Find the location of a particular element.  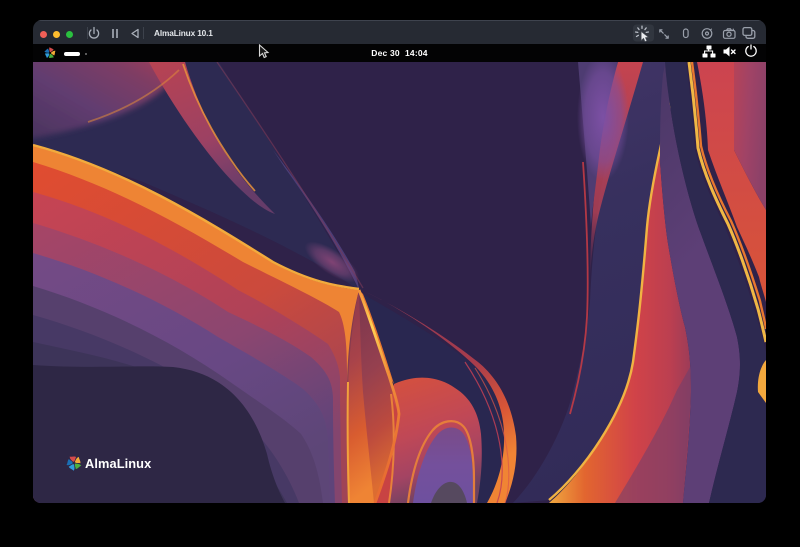

svg-text: AlmaLinux is located at coordinates (118, 463).